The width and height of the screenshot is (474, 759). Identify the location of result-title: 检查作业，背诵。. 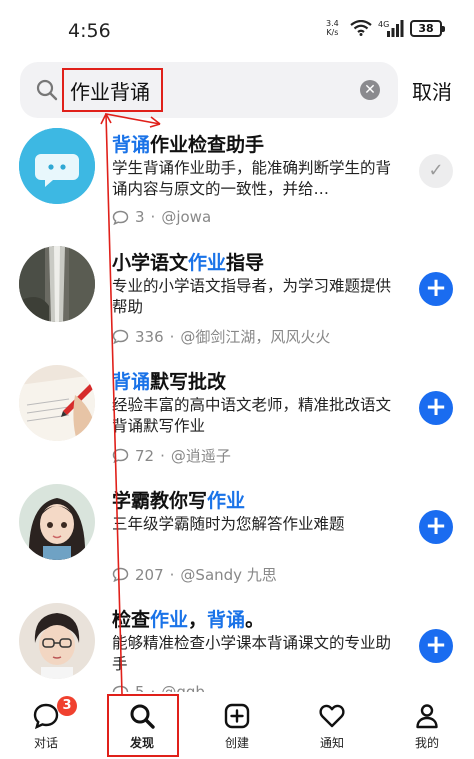
(188, 618).